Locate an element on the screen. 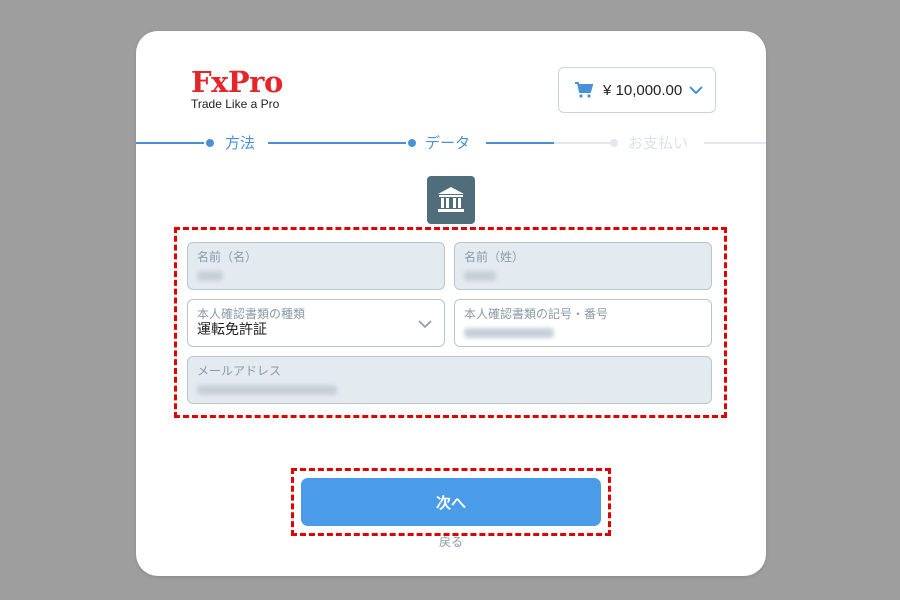  id-number-field: 本人確認書類の記号・番号 is located at coordinates (583, 323).